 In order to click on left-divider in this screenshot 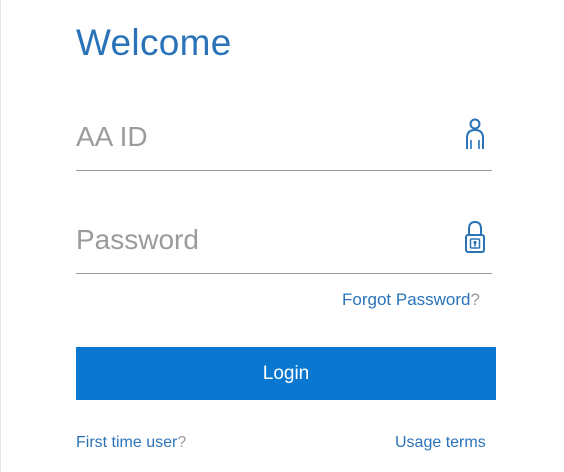, I will do `click(0, 236)`.